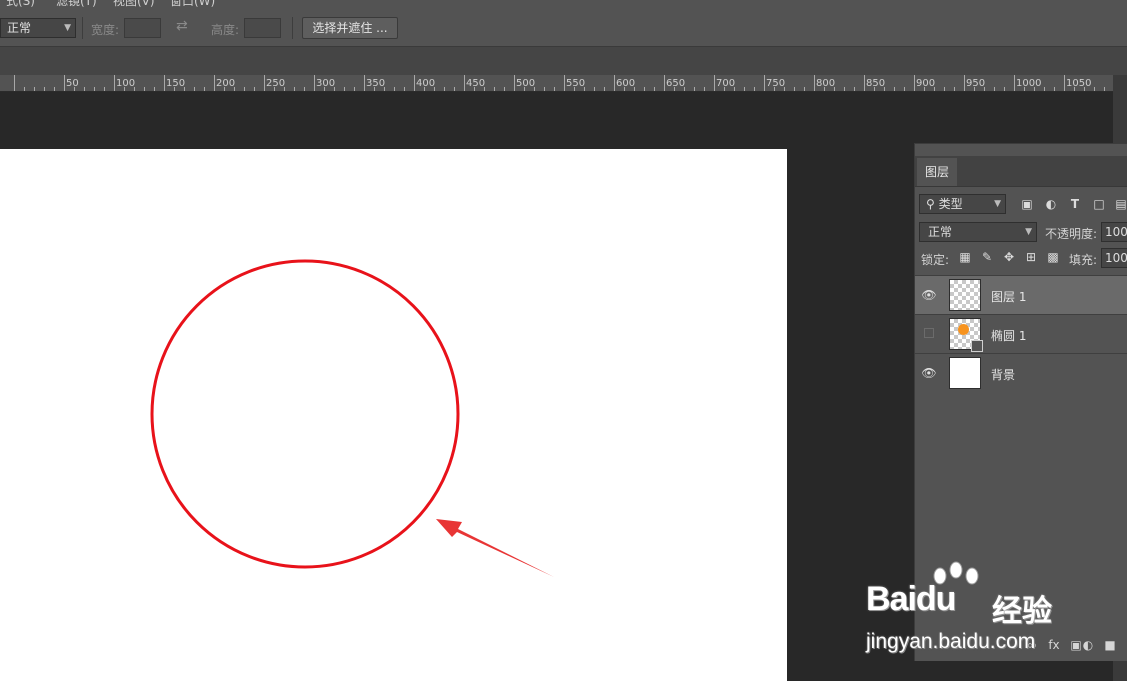 This screenshot has width=1127, height=681. I want to click on layer-row-background: 👁 背景, so click(1021, 372).